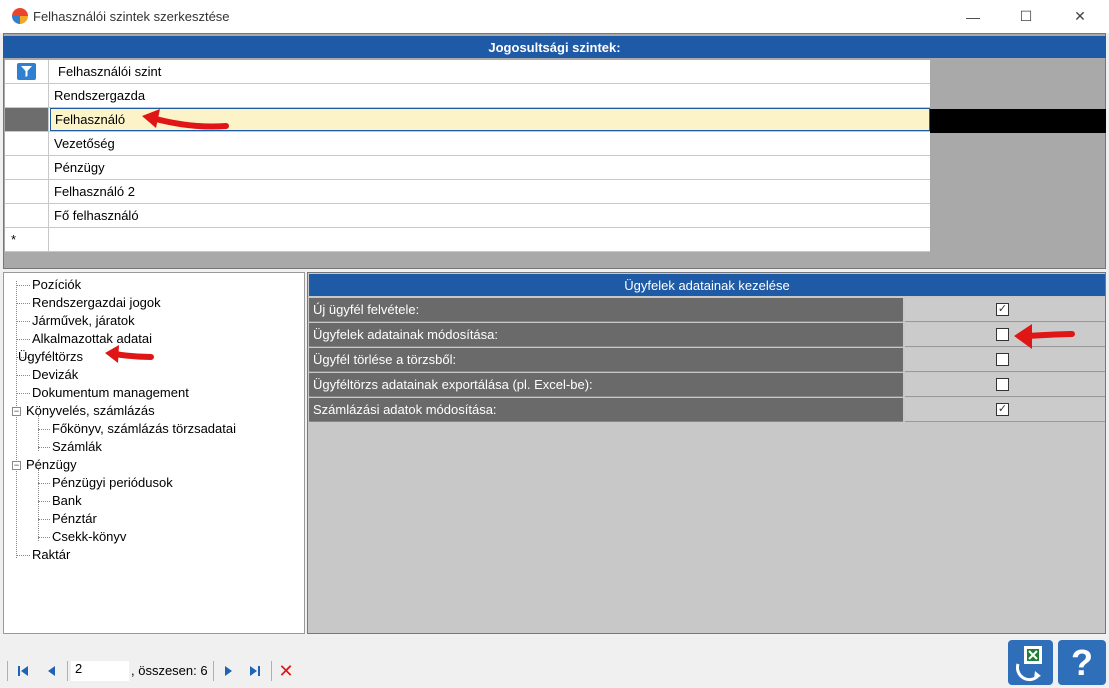 The image size is (1109, 688). What do you see at coordinates (55, 375) in the screenshot?
I see `tree-item-devizak: Devizák` at bounding box center [55, 375].